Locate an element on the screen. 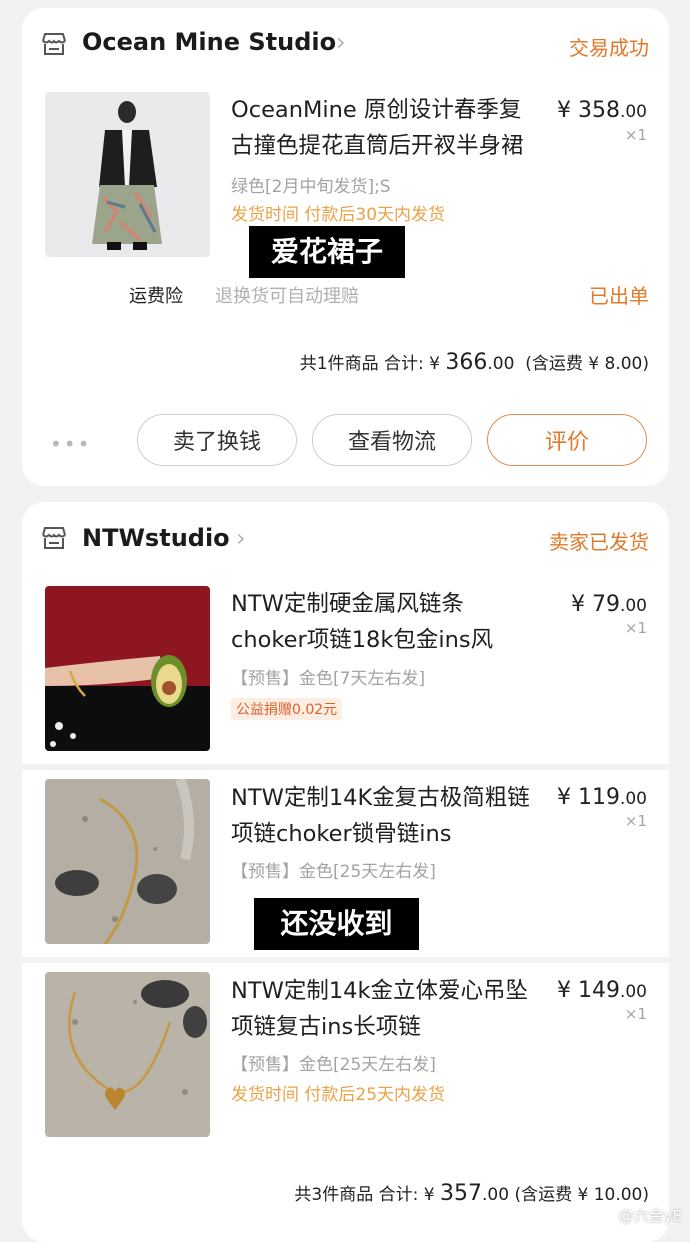 This screenshot has height=1242, width=690. product-spec: 绿色[2月中旬发货];S is located at coordinates (311, 187).